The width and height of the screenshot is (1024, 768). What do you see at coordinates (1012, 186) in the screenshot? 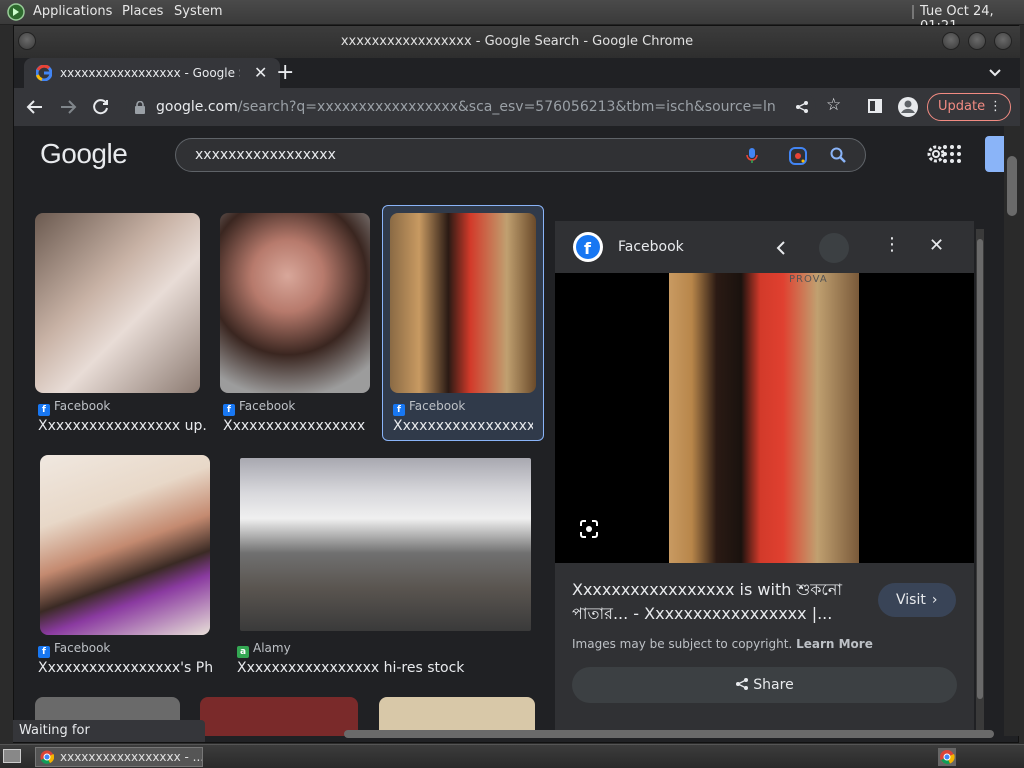
I see `vertical-scroll-thumb` at bounding box center [1012, 186].